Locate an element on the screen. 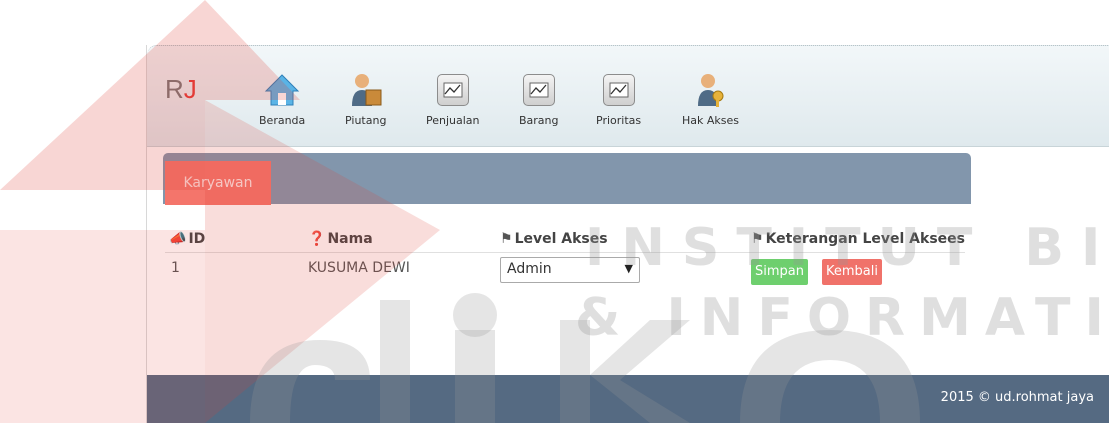 This screenshot has height=423, width=1109. user-key-icon is located at coordinates (711, 90).